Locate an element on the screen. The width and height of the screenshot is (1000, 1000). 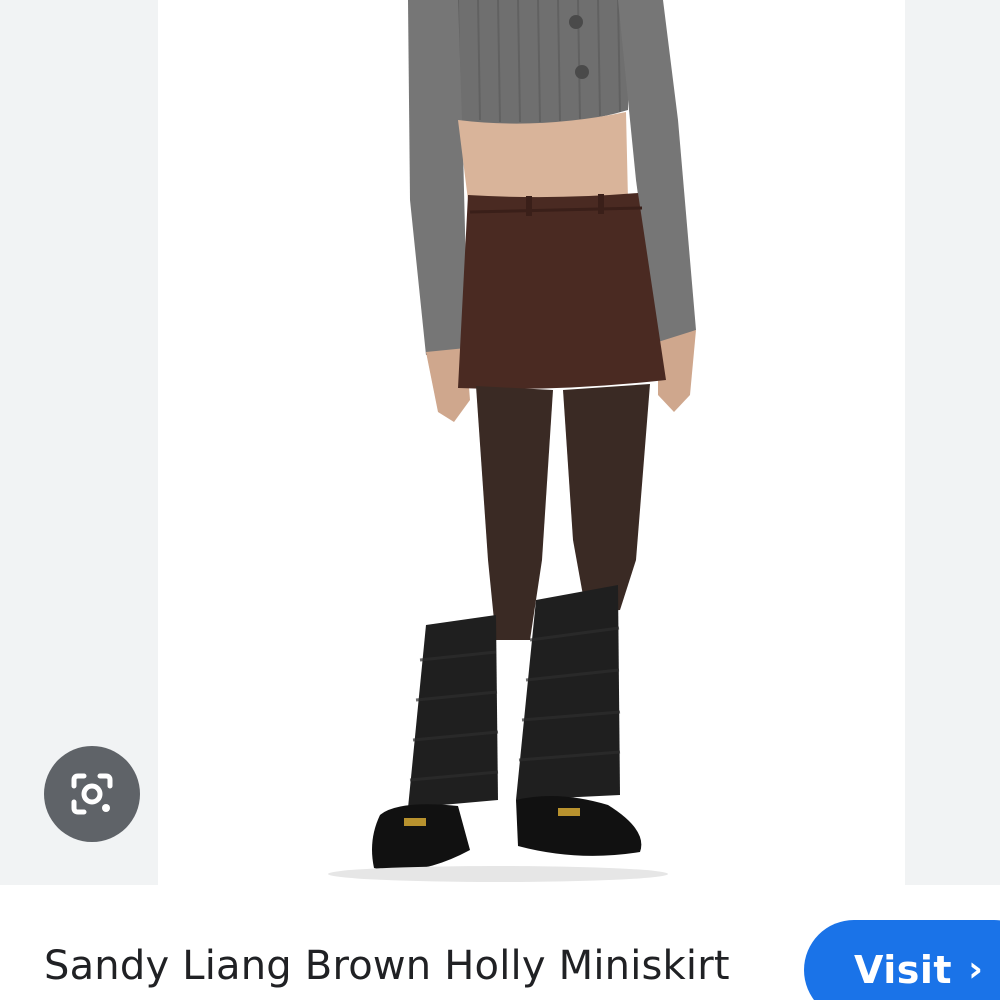
product-title: Sandy Liang Brown Holly Miniskirt is located at coordinates (387, 966).